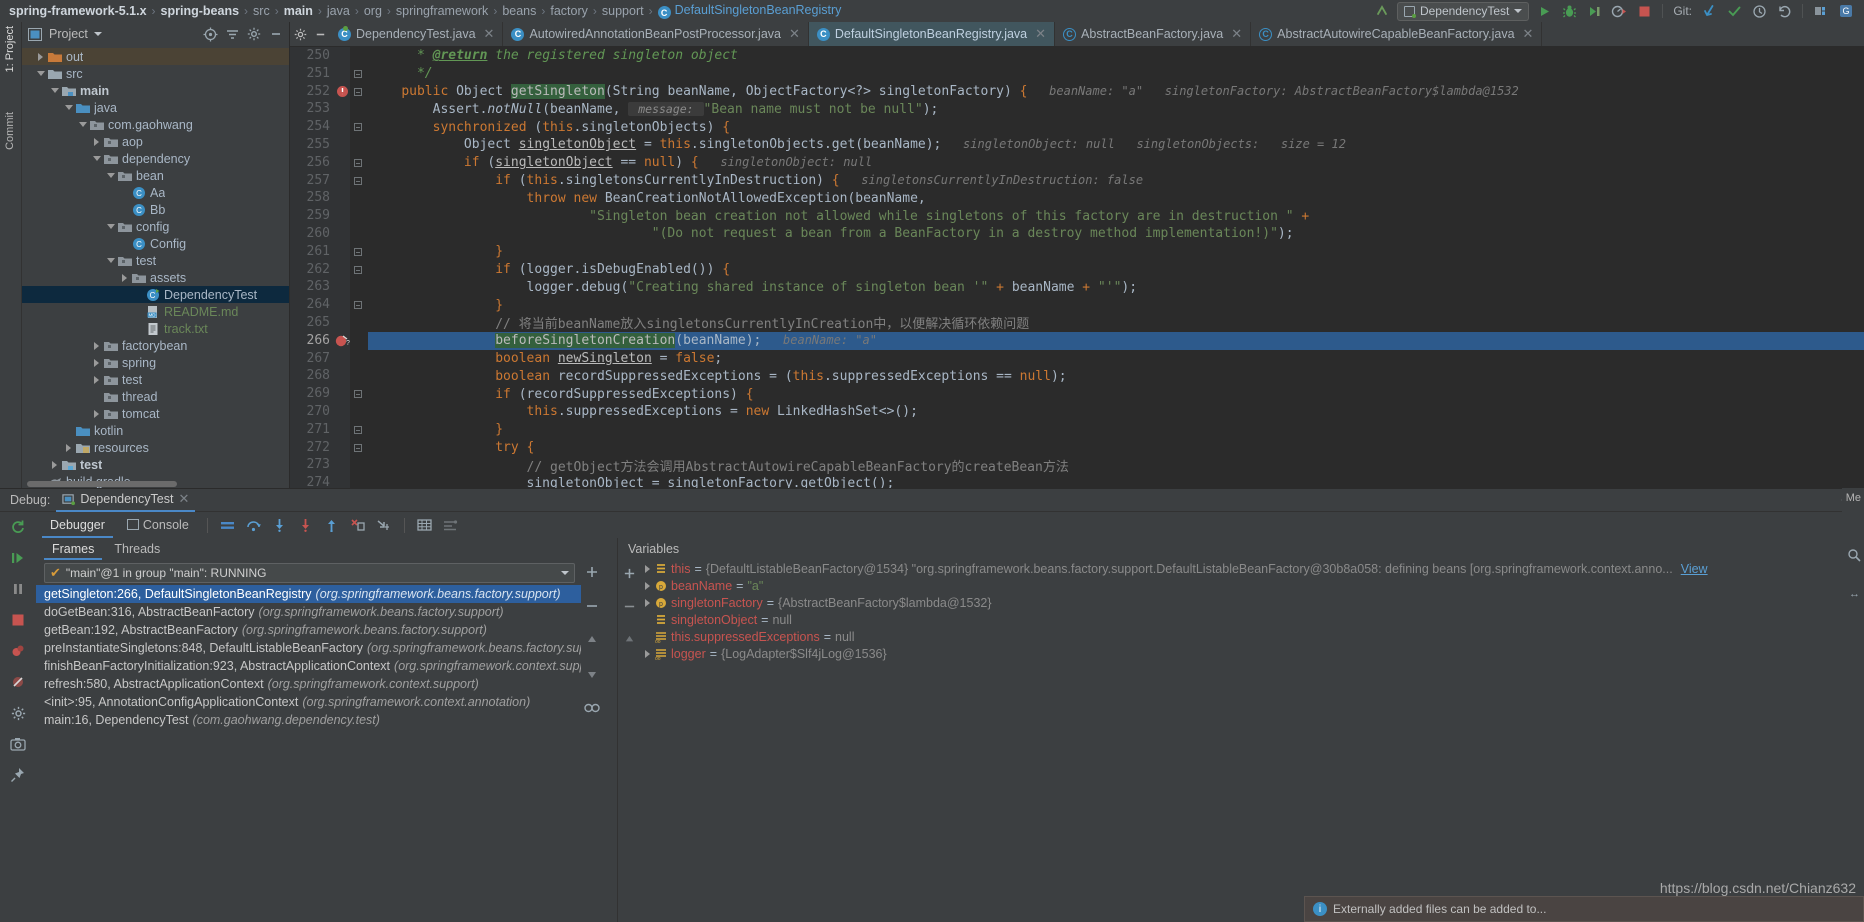 This screenshot has width=1864, height=922. I want to click on tree-node-dependency: dependency, so click(155, 158).